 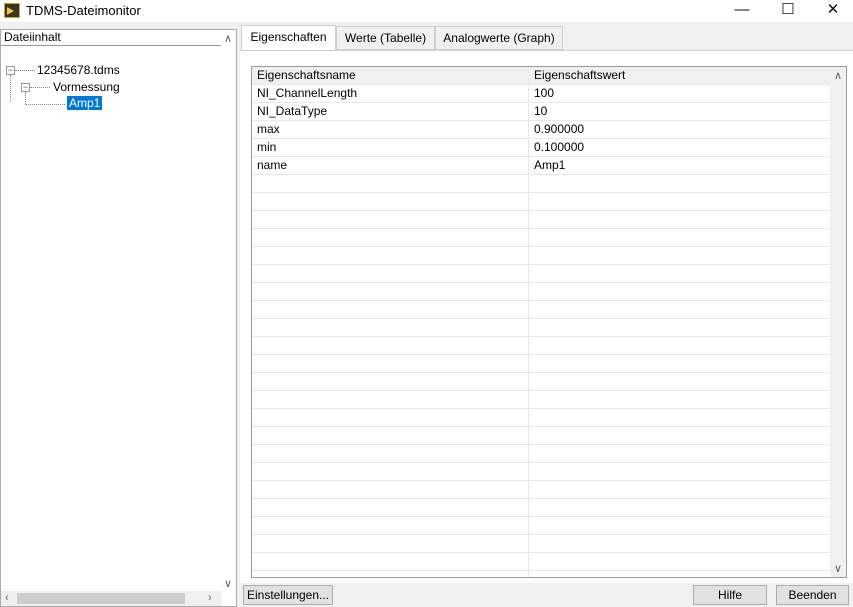 What do you see at coordinates (838, 322) in the screenshot?
I see `table-scrollbar: ∧ ∨` at bounding box center [838, 322].